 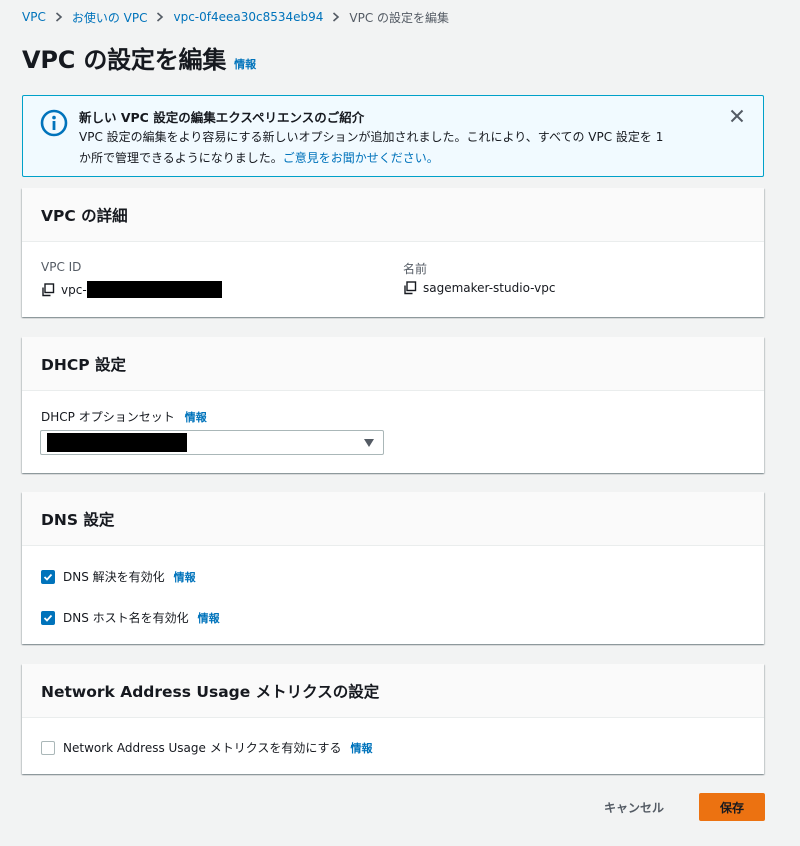 I want to click on title-info-link: 情報, so click(x=245, y=64).